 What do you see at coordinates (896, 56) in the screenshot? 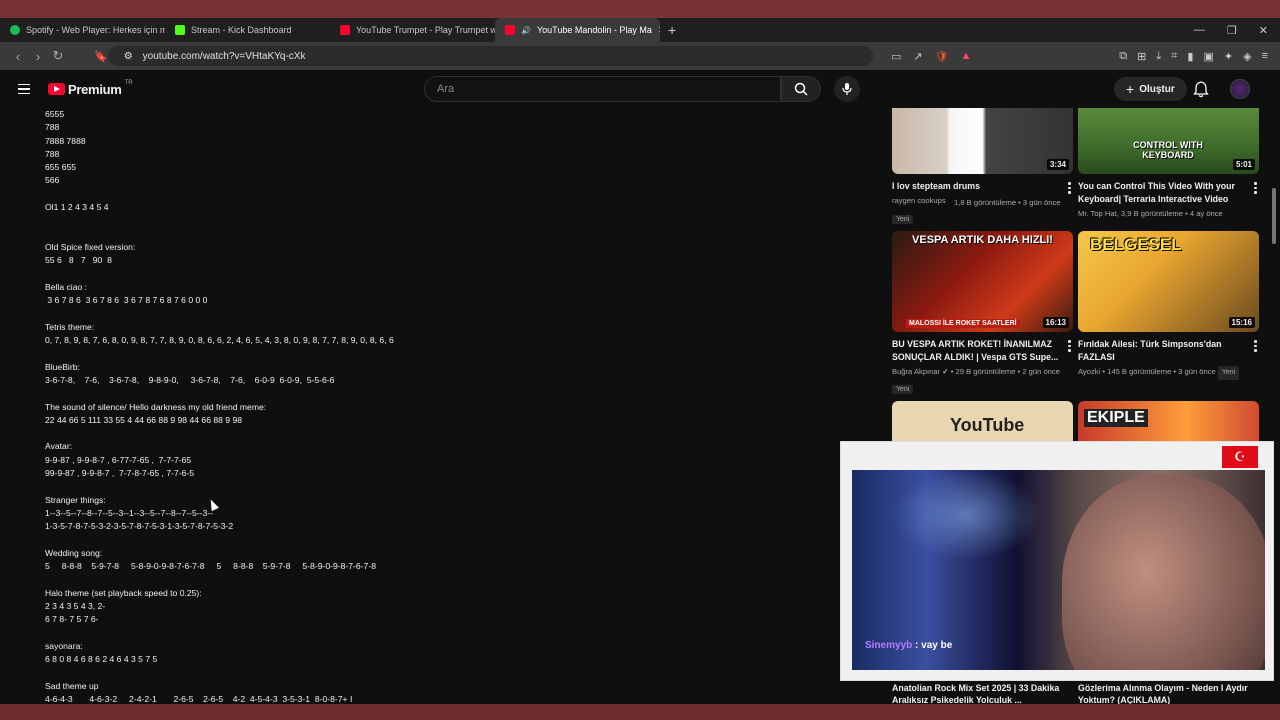
I see `cast-icon: ▭` at bounding box center [896, 56].